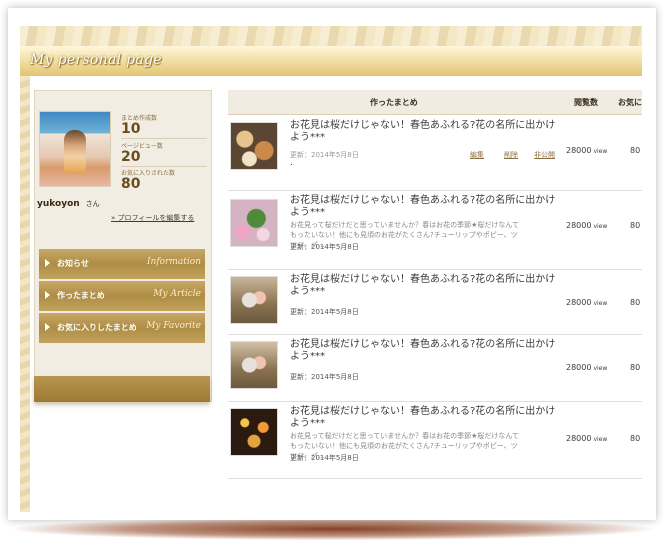 The height and width of the screenshot is (548, 666). I want to click on nav-label: 作ったまとめ, so click(81, 295).